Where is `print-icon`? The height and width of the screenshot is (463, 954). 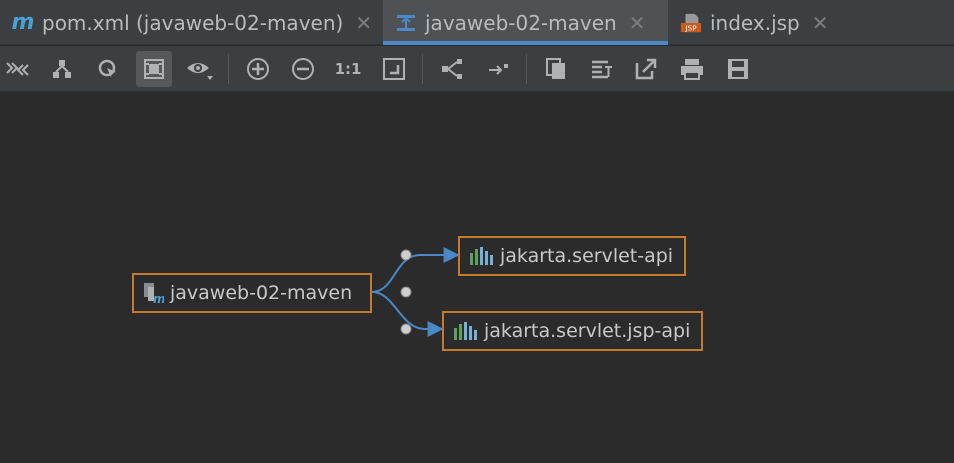
print-icon is located at coordinates (692, 69).